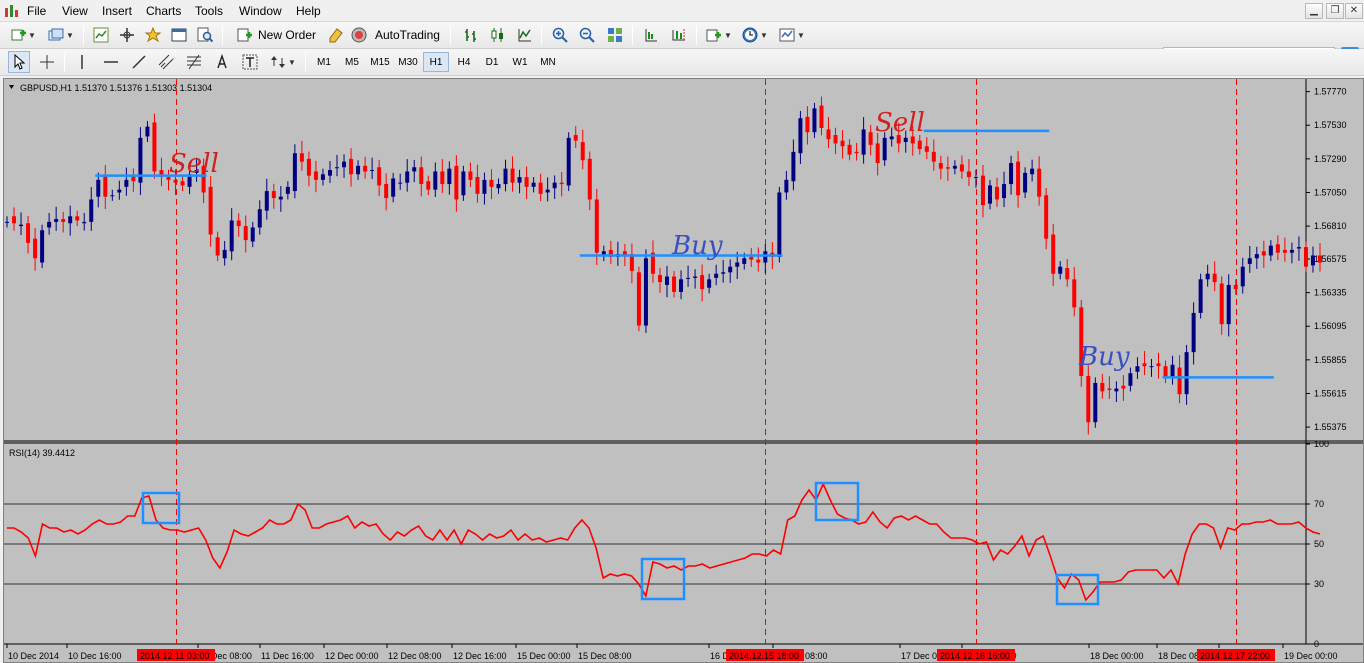  Describe the element at coordinates (436, 62) in the screenshot. I see `timeframe-h1: H1` at that location.